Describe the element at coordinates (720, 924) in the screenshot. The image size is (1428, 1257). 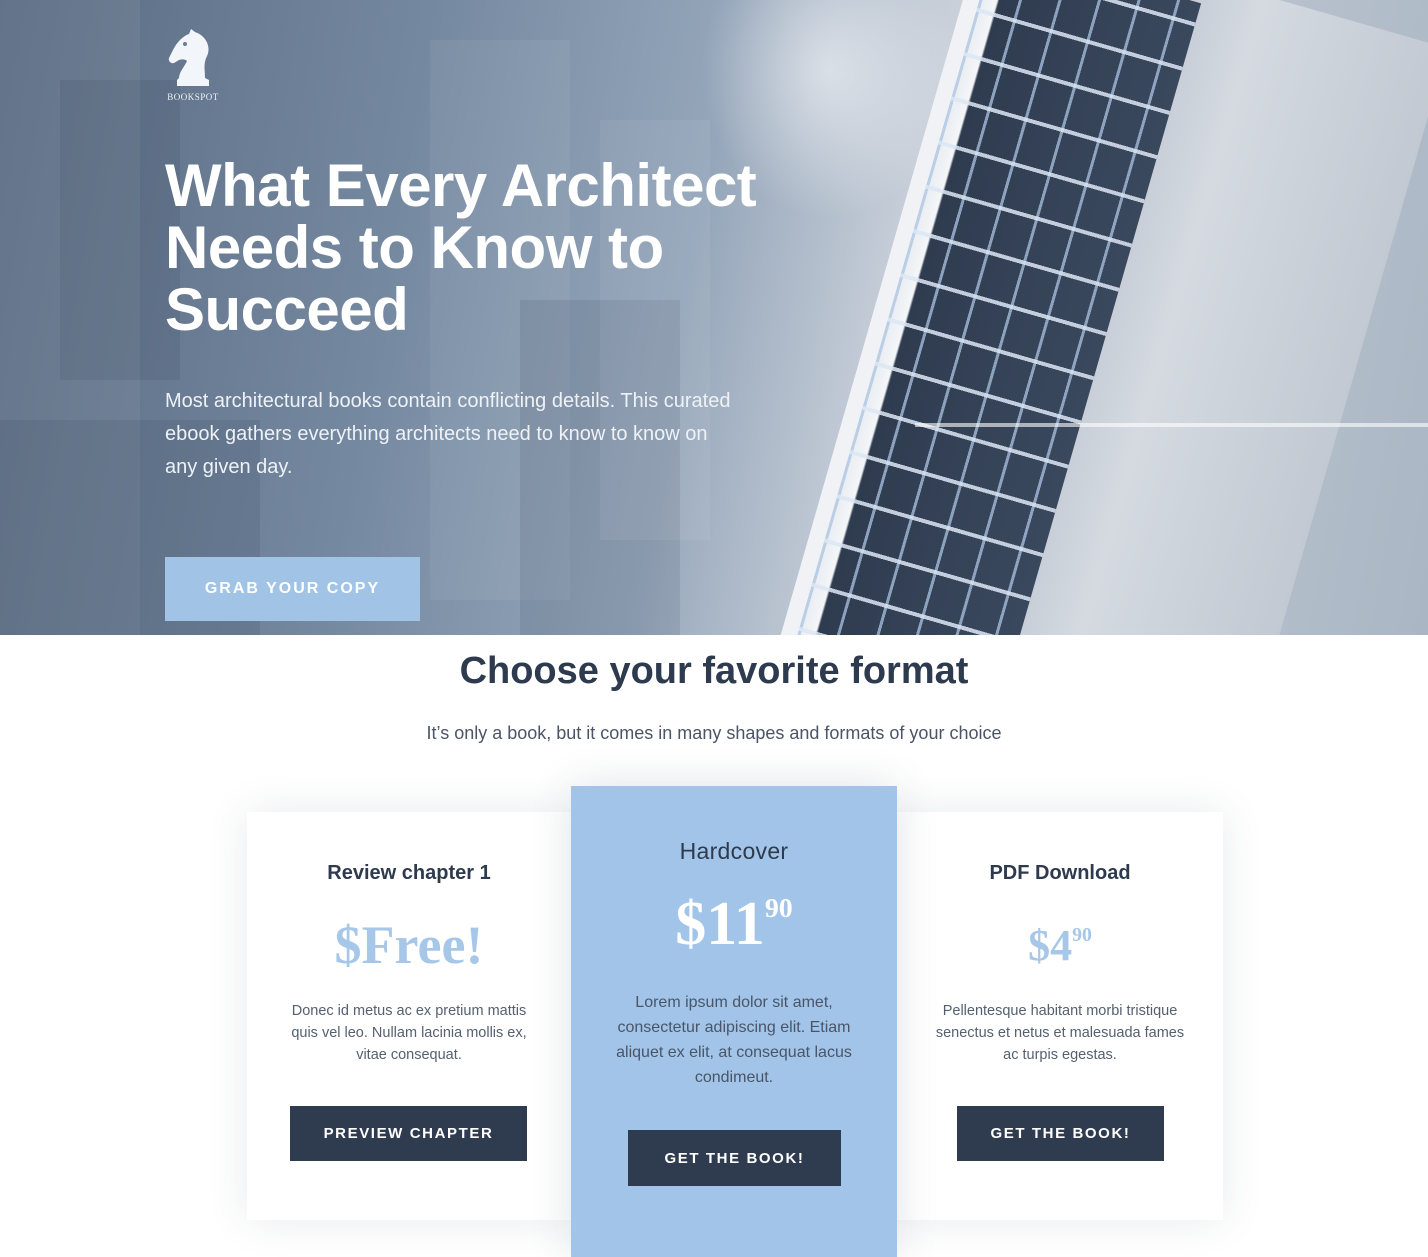
I see `price-main: $11` at that location.